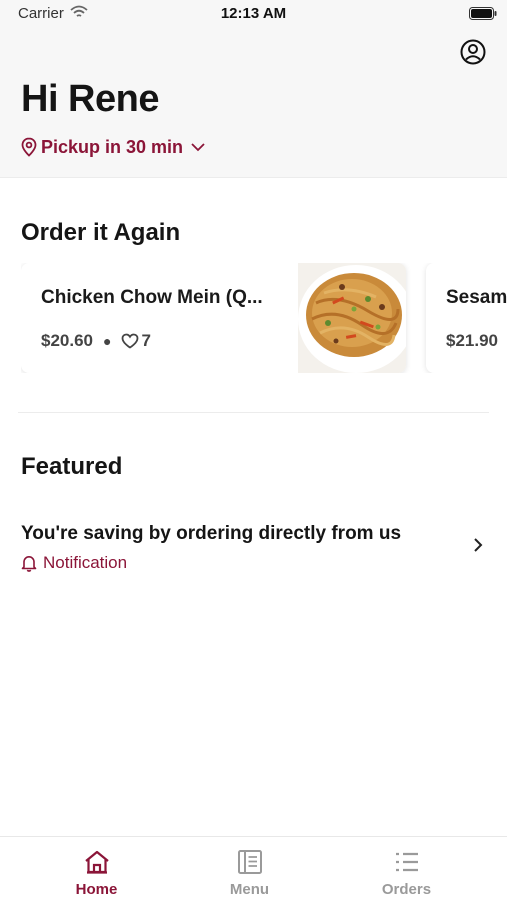 This screenshot has width=507, height=900. Describe the element at coordinates (146, 340) in the screenshot. I see `like-count-value: 7` at that location.